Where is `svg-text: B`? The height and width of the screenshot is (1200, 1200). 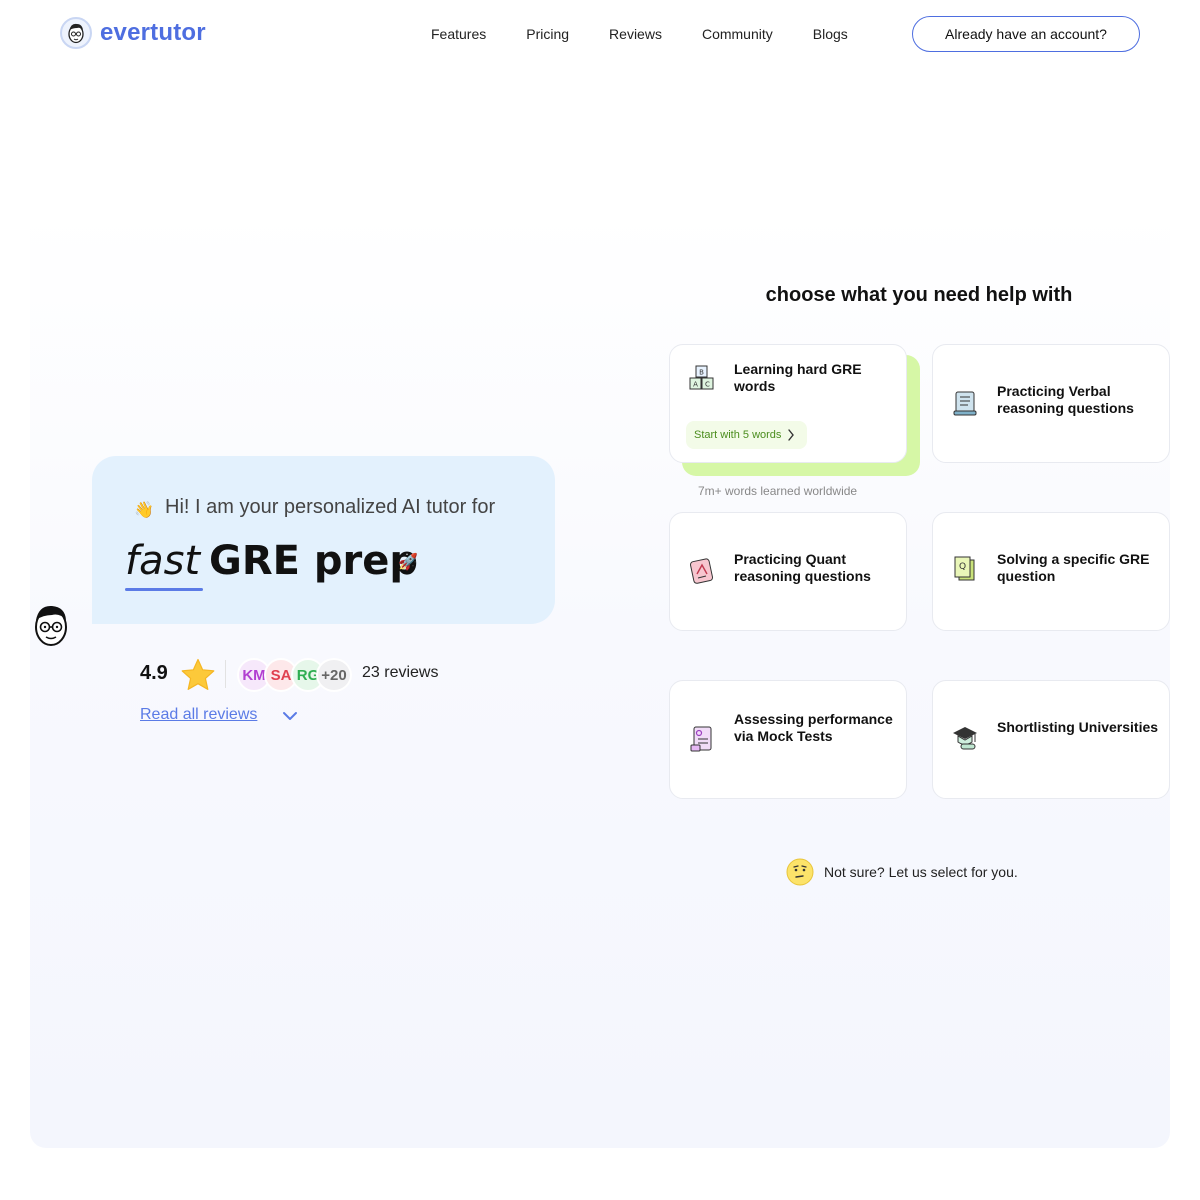 svg-text: B is located at coordinates (701, 373).